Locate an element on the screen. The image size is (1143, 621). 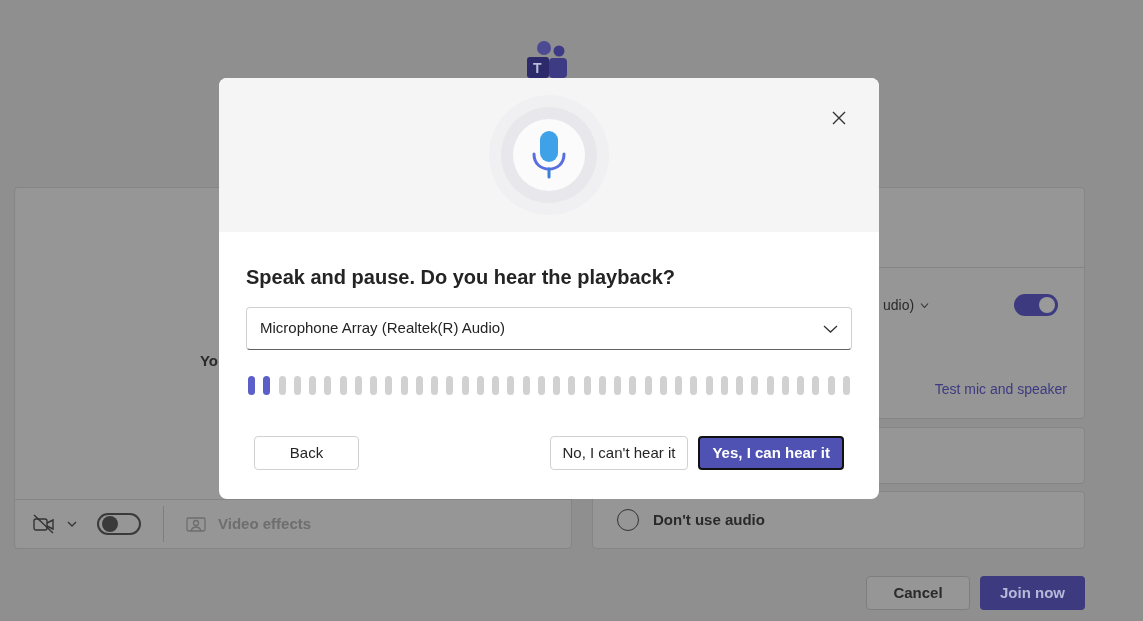
logo-letter: T is located at coordinates (537, 68).